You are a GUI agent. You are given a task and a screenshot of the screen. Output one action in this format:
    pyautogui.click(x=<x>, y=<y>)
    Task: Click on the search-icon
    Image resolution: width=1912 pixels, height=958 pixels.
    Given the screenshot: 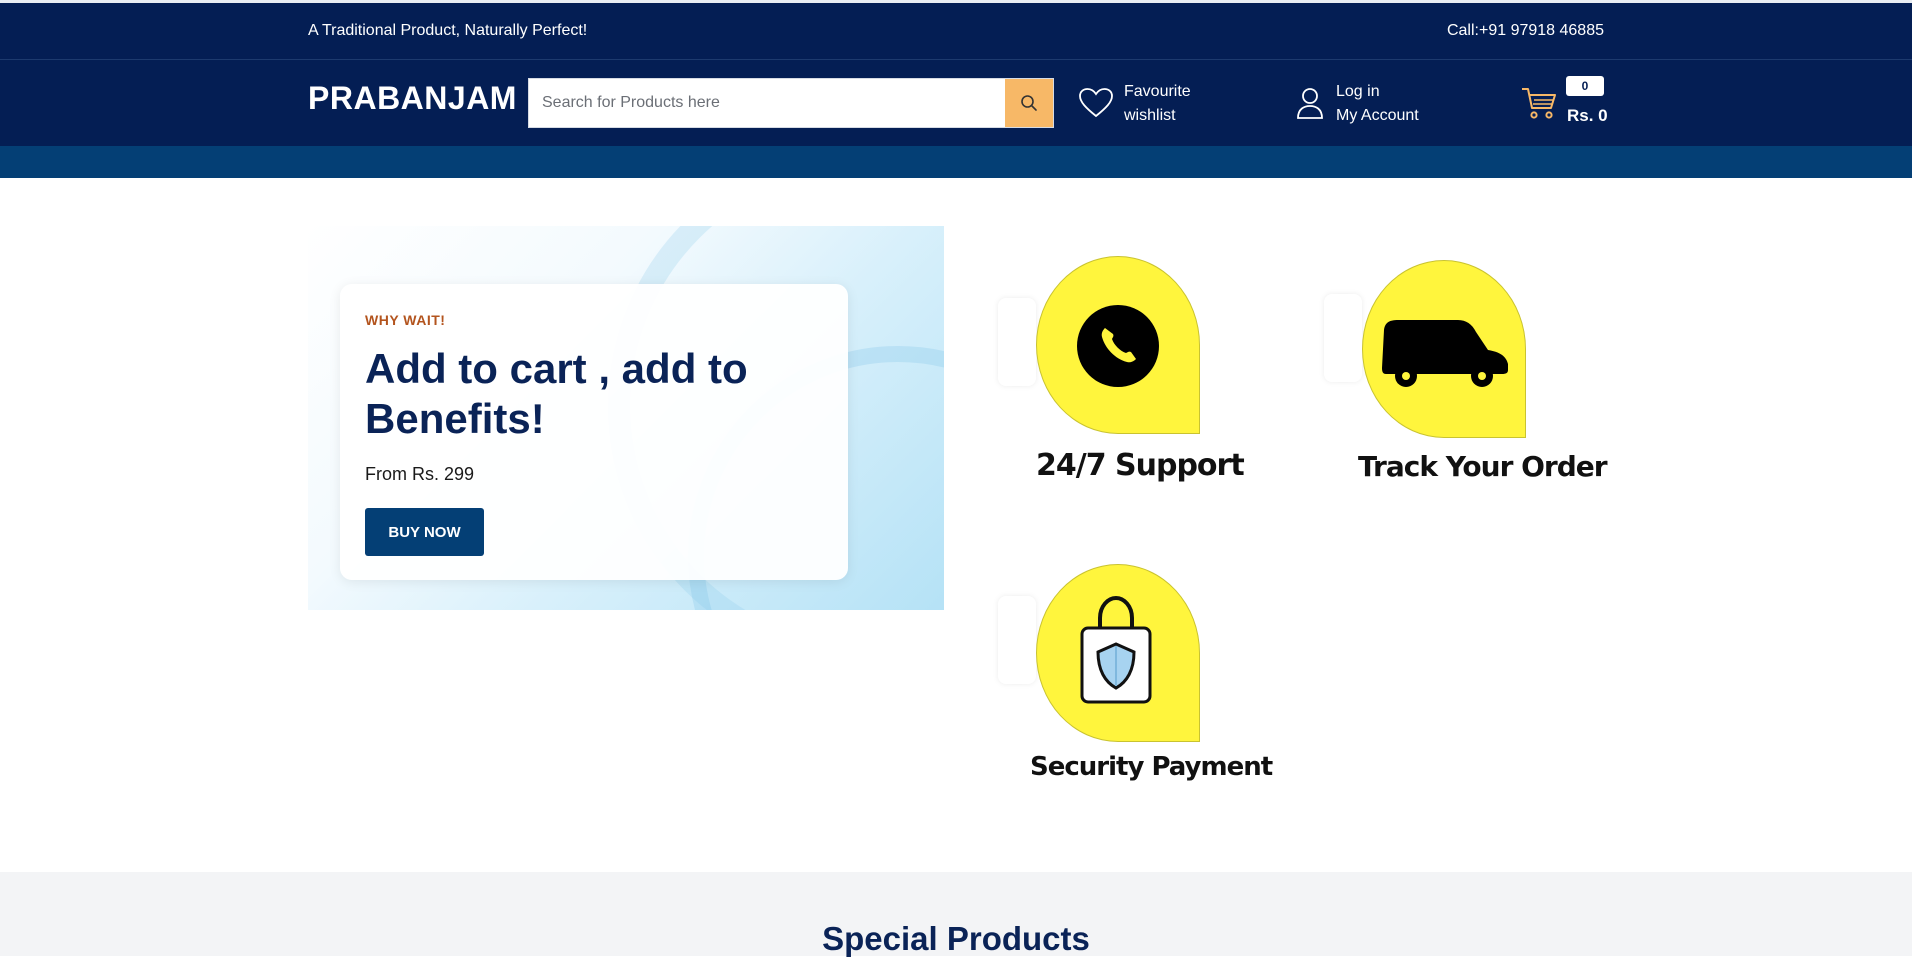 What is the action you would take?
    pyautogui.click(x=1029, y=103)
    